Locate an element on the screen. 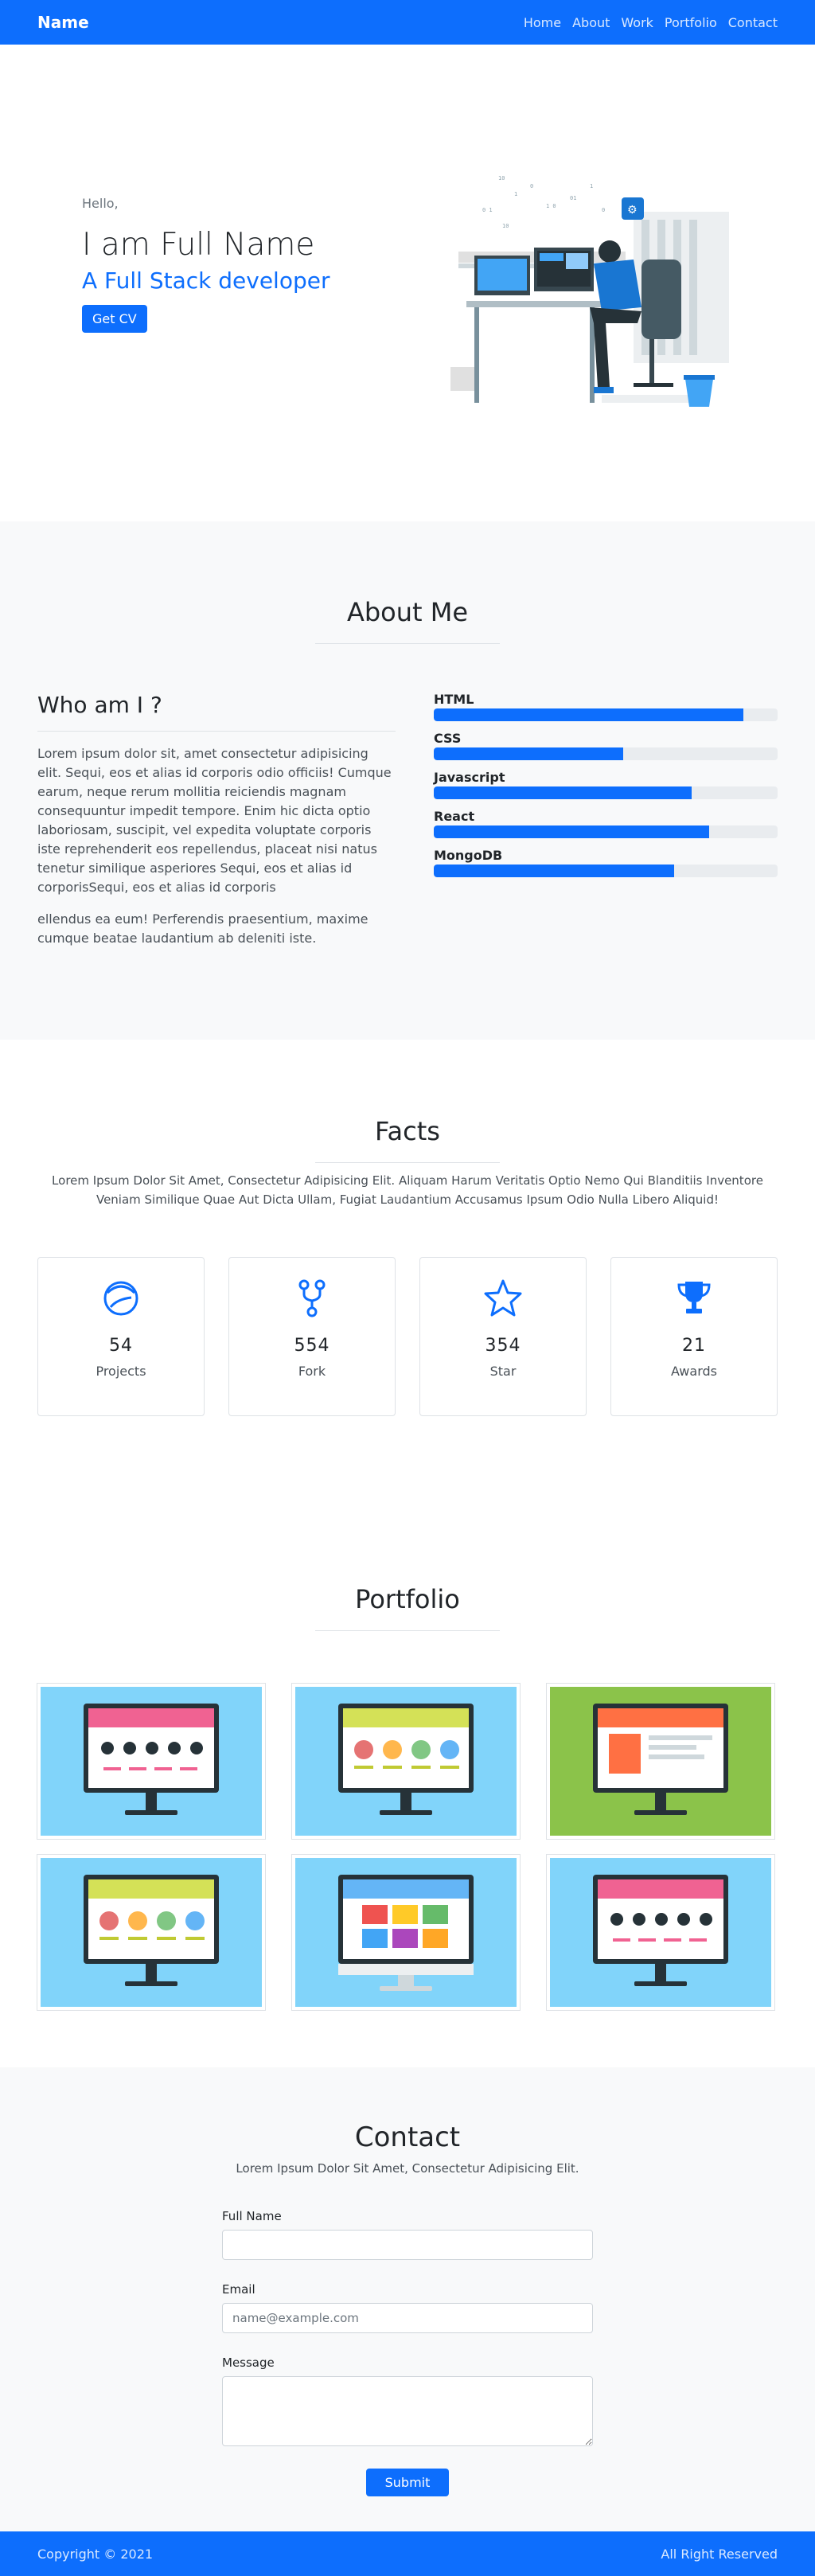 This screenshot has height=2576, width=815. hero-greeting: Hello, is located at coordinates (101, 203).